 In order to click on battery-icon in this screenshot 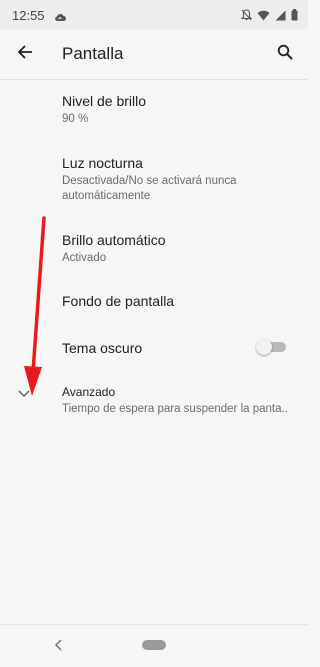, I will do `click(294, 17)`.